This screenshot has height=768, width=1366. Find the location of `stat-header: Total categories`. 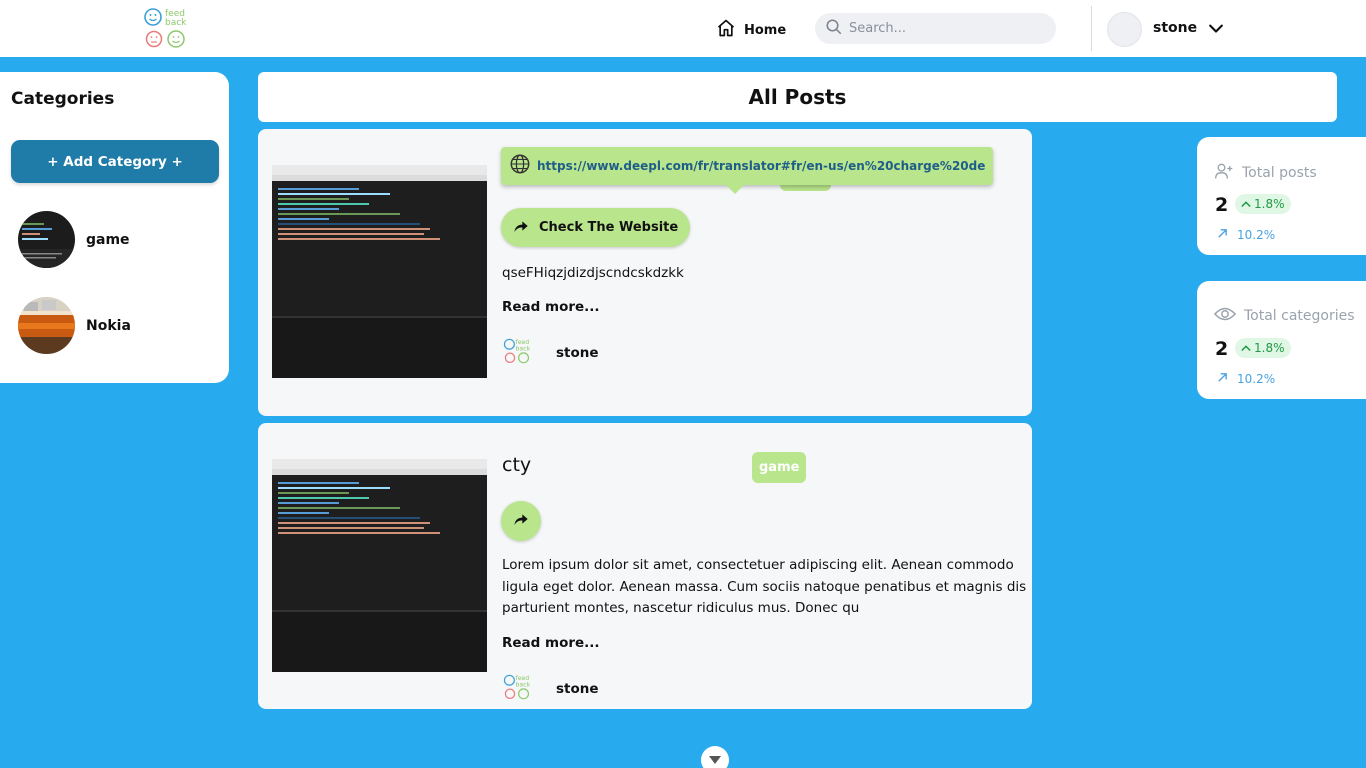

stat-header: Total categories is located at coordinates (1284, 316).